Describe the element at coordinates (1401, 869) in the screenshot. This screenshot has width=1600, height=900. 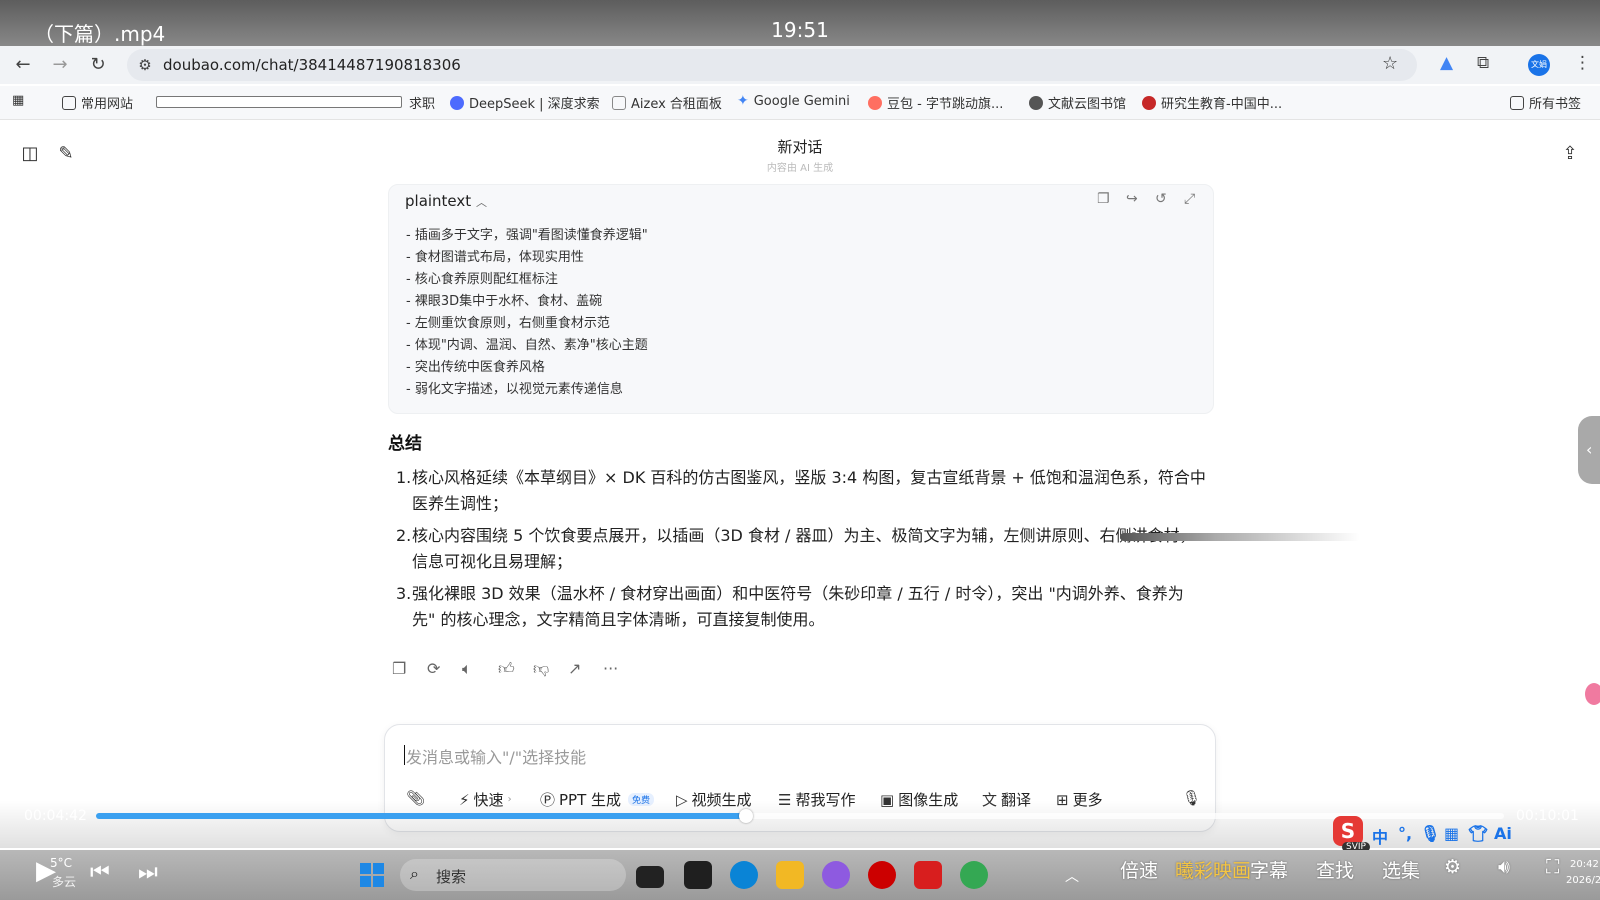
I see `episodes-button: 选集` at that location.